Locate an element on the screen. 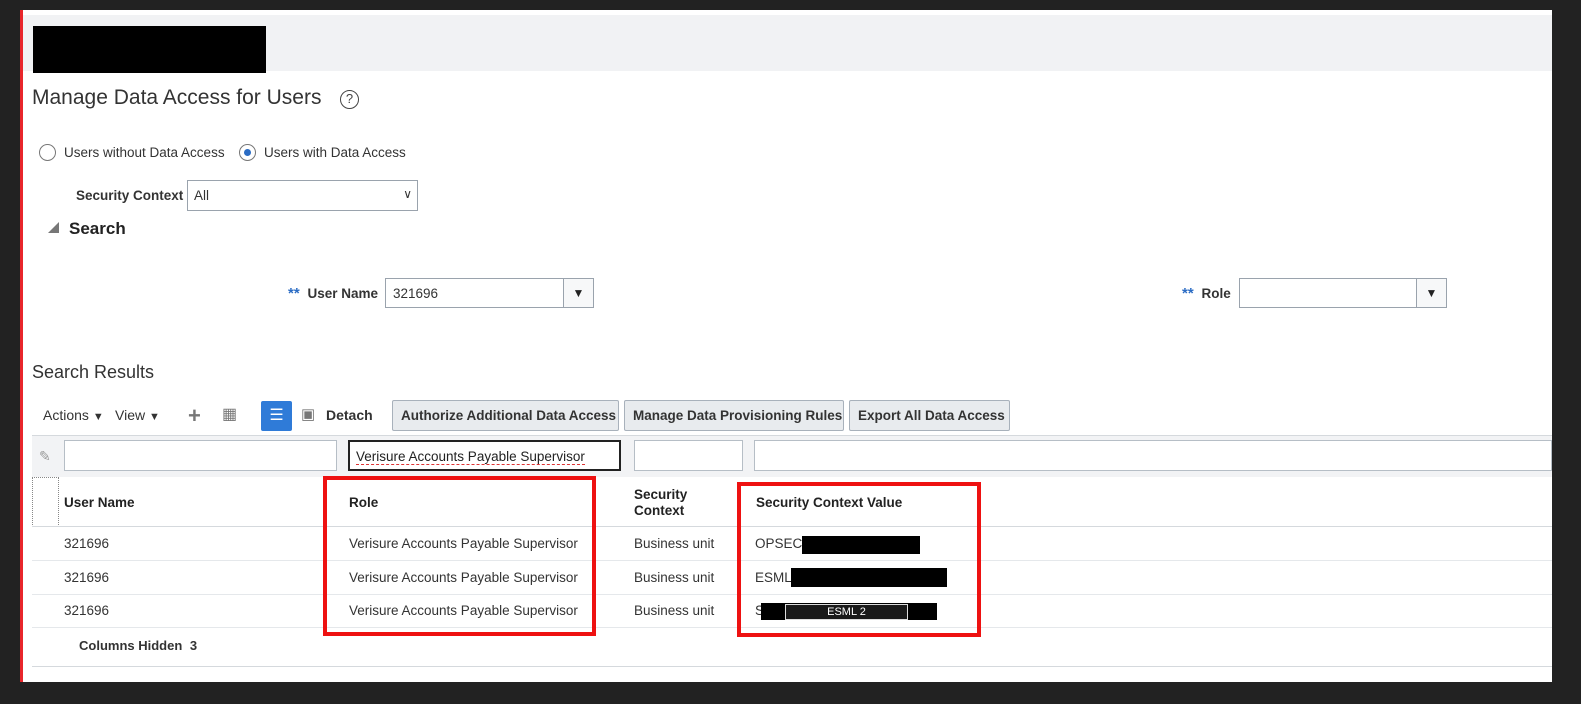  security-context-select: All ∨ is located at coordinates (302, 195).